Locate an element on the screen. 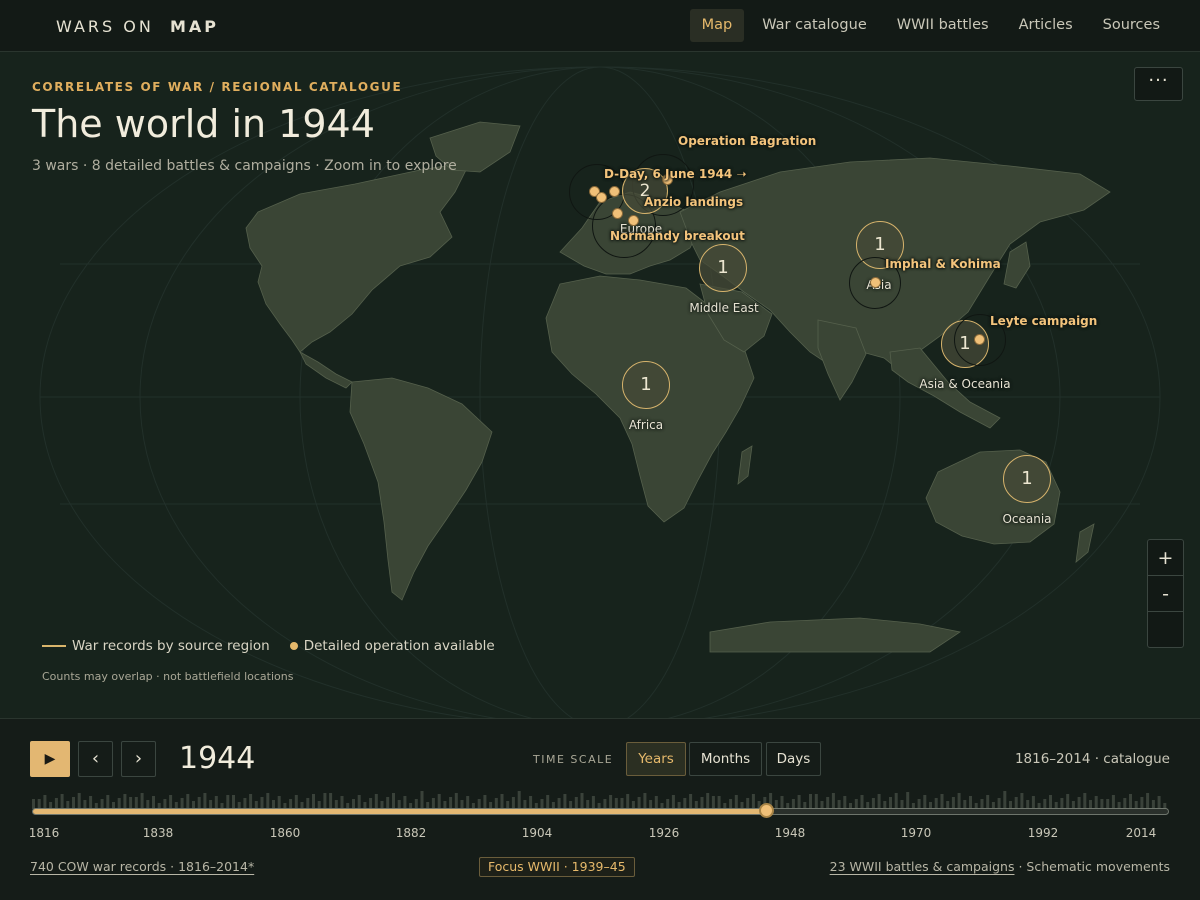 The width and height of the screenshot is (1200, 900). brand-logo: WARS ON MAP is located at coordinates (137, 26).